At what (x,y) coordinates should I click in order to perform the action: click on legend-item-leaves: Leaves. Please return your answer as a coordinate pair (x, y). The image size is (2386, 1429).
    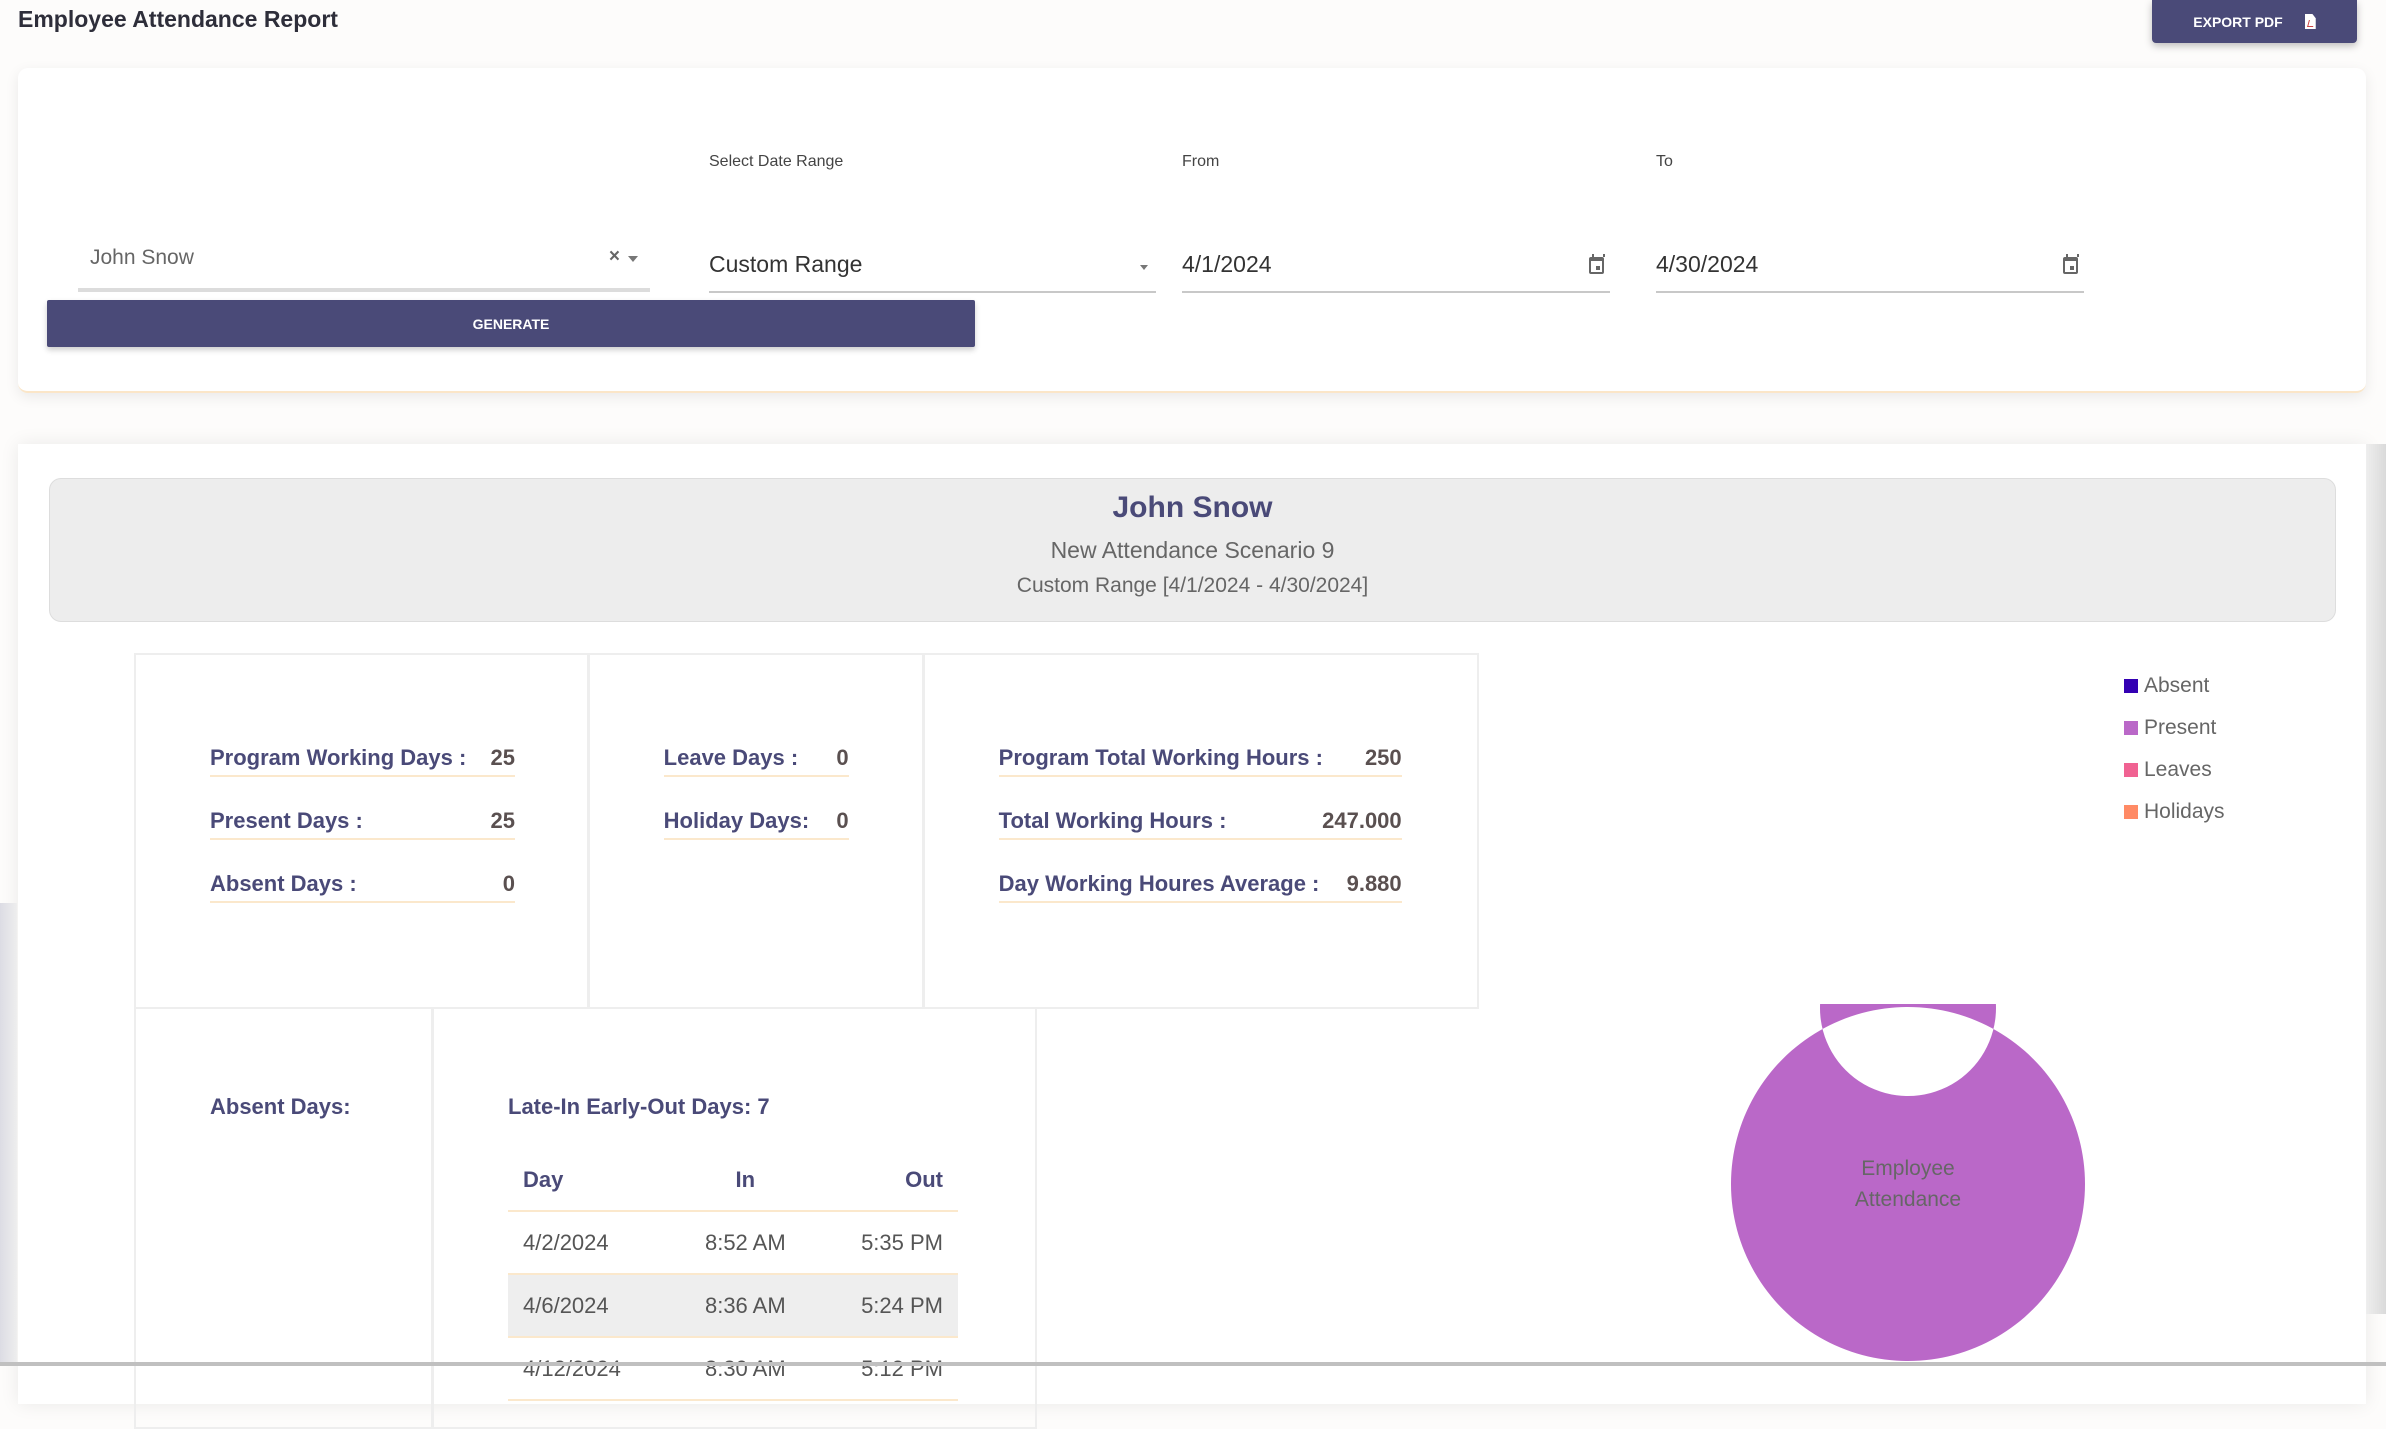
    Looking at the image, I should click on (2174, 770).